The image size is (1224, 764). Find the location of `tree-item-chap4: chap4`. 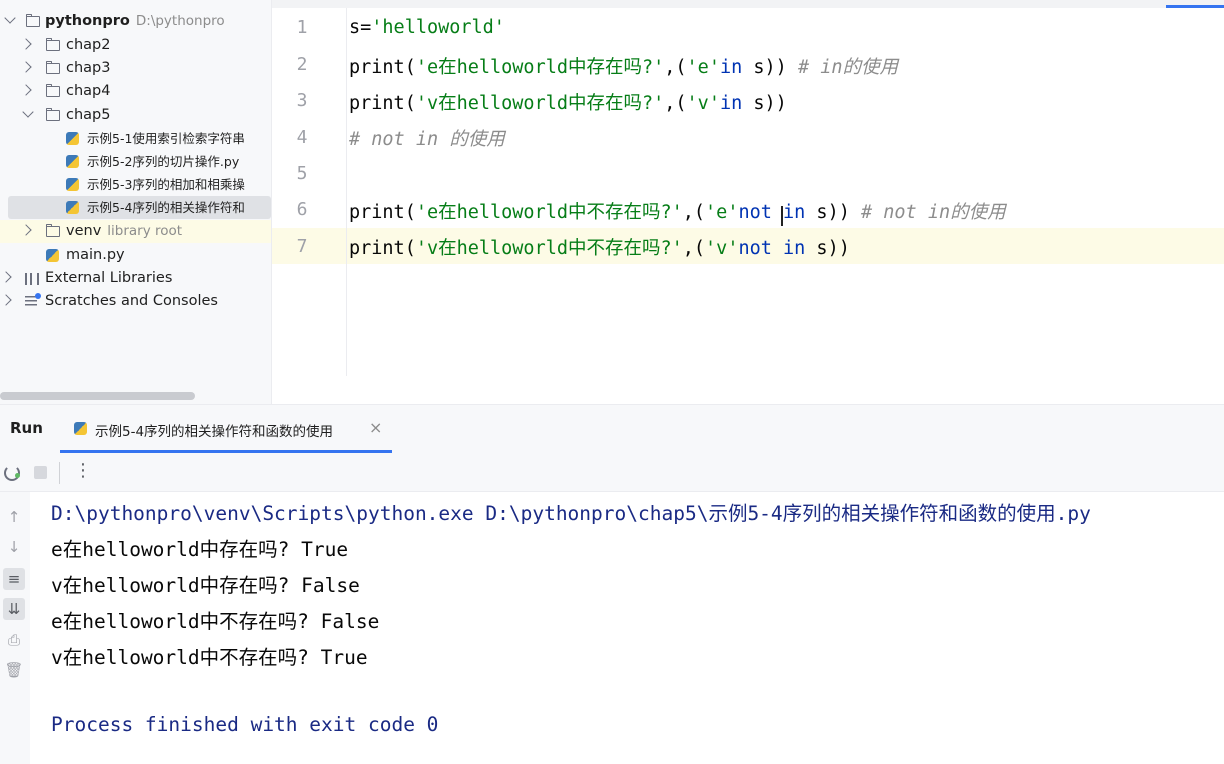

tree-item-chap4: chap4 is located at coordinates (135, 91).